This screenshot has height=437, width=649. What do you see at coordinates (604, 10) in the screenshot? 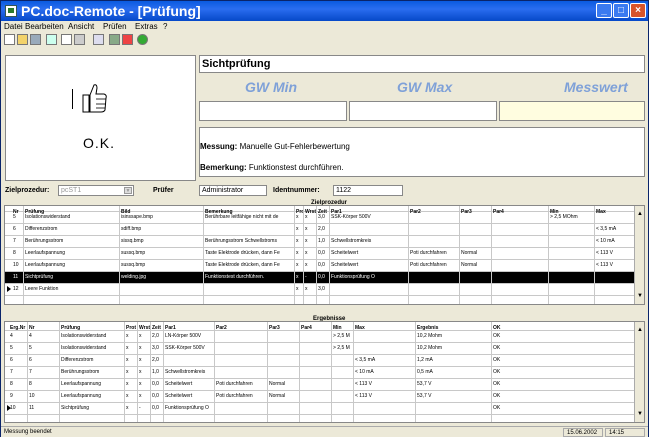
I see `minimize-button: _` at bounding box center [604, 10].